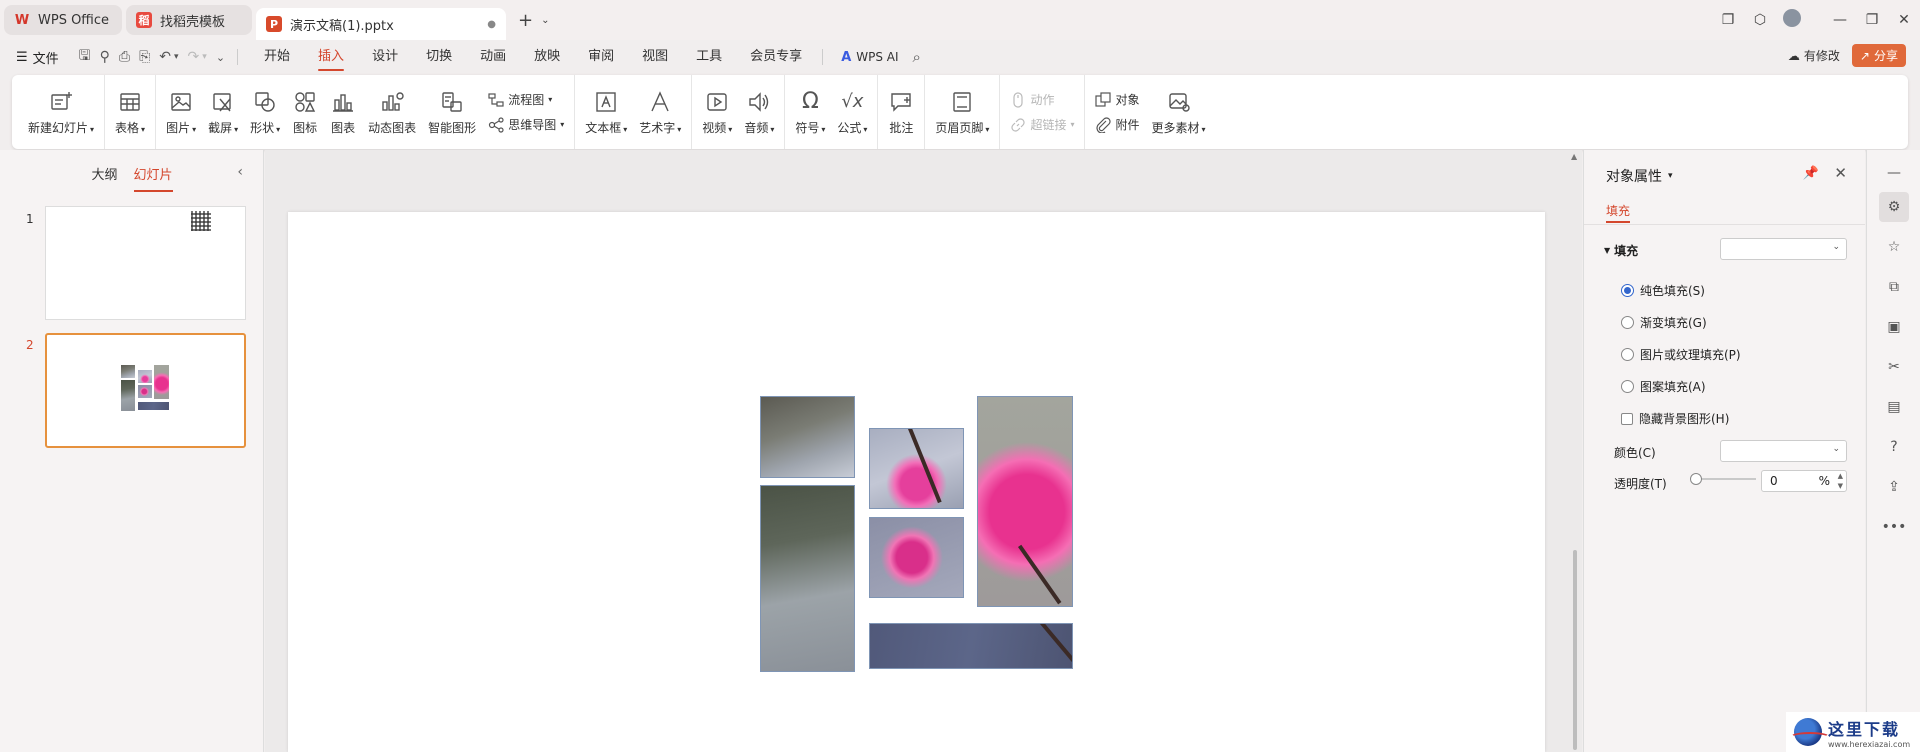  Describe the element at coordinates (1627, 354) in the screenshot. I see `radio-picture-fill` at that location.